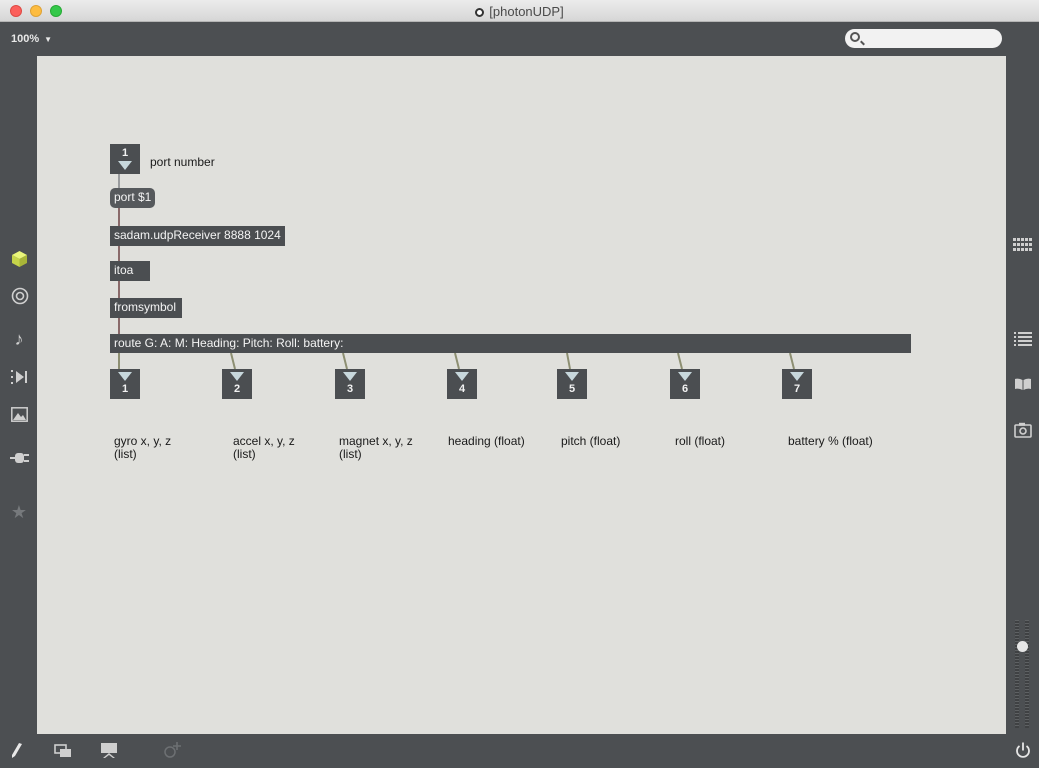 This screenshot has width=1039, height=768. I want to click on itoa-object: itoa, so click(130, 271).